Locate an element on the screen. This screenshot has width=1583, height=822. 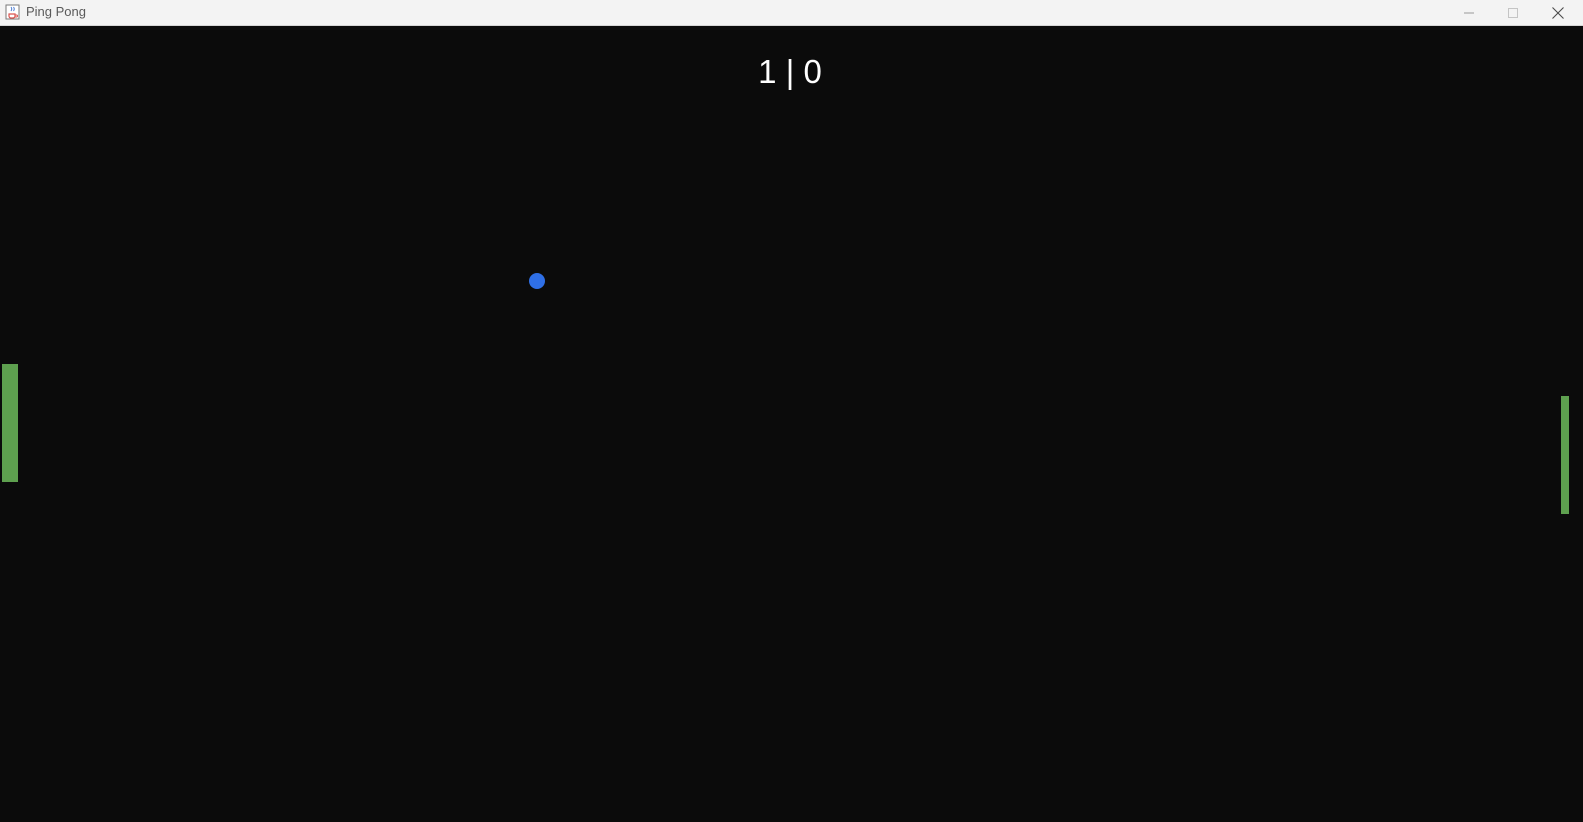
scoreboard: 1 | 0 is located at coordinates (790, 72).